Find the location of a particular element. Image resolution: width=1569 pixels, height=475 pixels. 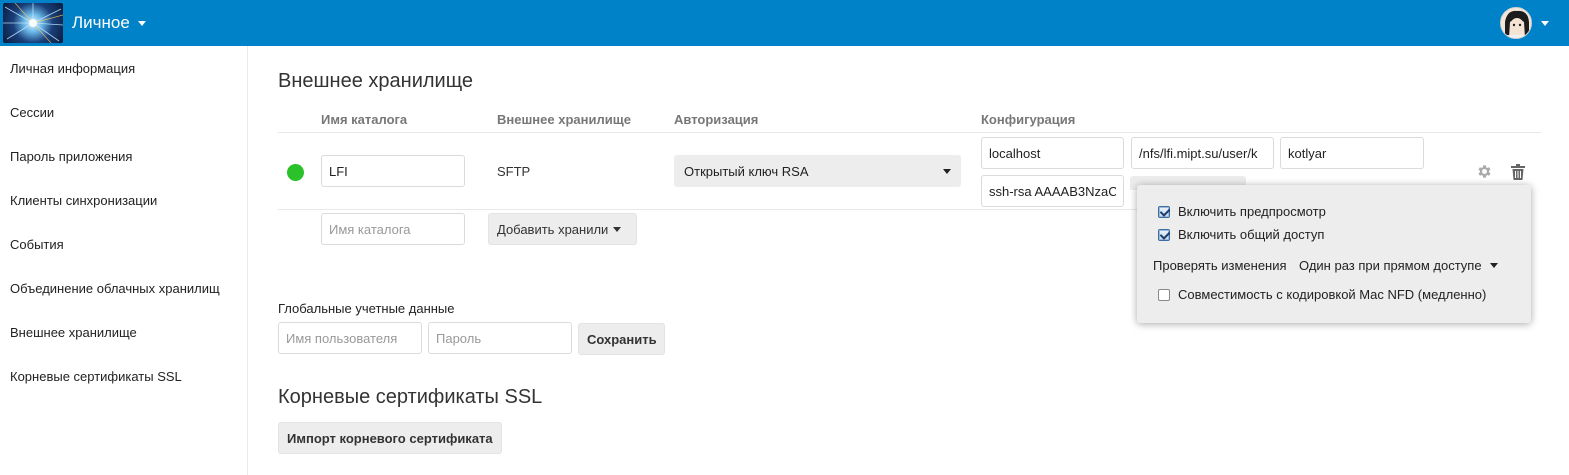

check-changes-select: Один раз при прямом доступе is located at coordinates (1398, 265).